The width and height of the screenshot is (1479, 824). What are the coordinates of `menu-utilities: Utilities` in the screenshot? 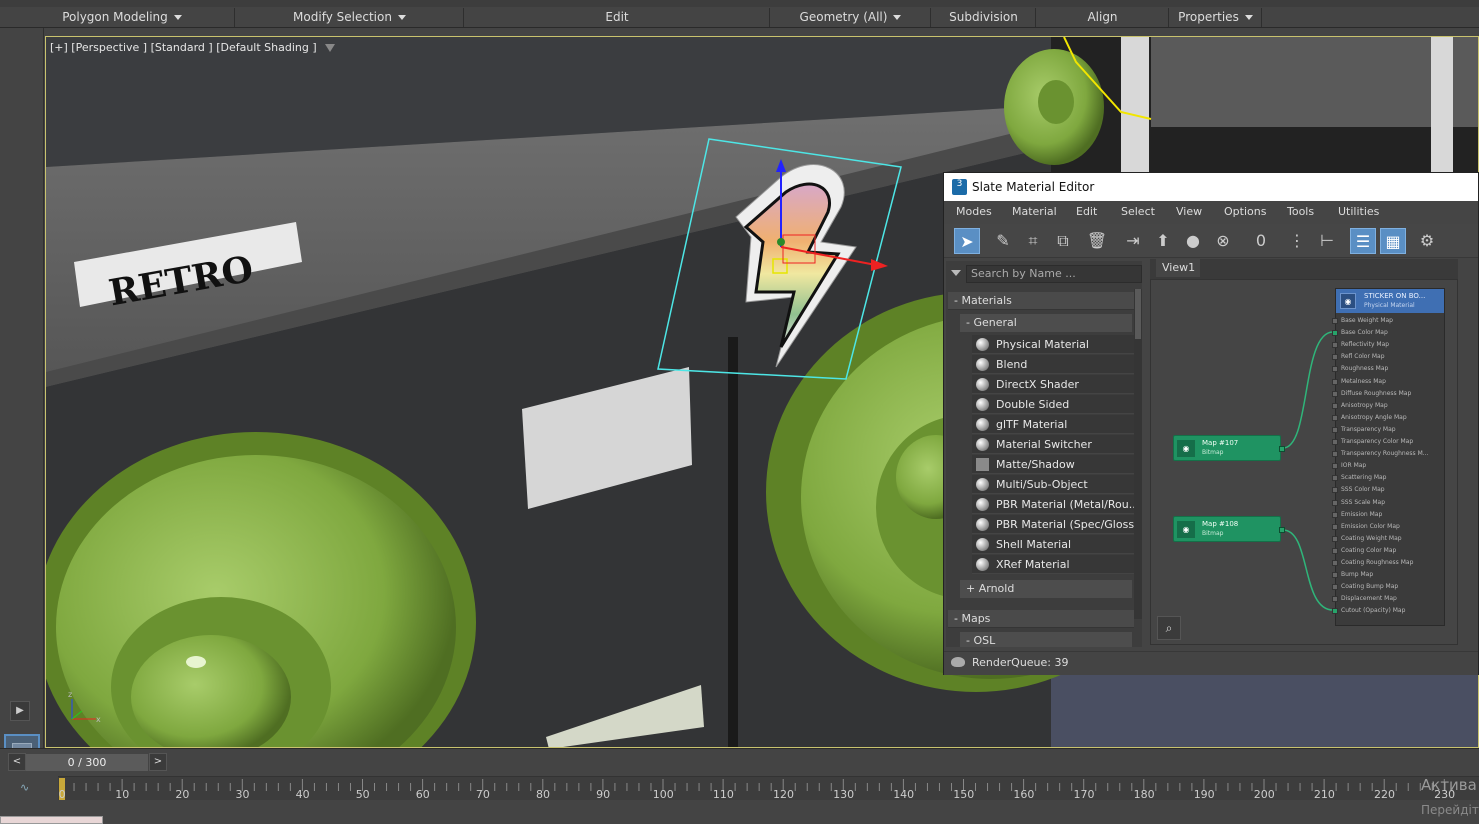 It's located at (1358, 211).